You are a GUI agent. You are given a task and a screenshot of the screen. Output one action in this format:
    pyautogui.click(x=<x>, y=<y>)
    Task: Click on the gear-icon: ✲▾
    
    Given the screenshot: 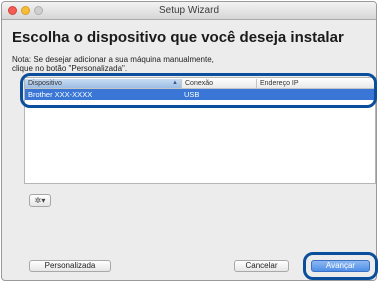 What is the action you would take?
    pyautogui.click(x=40, y=200)
    